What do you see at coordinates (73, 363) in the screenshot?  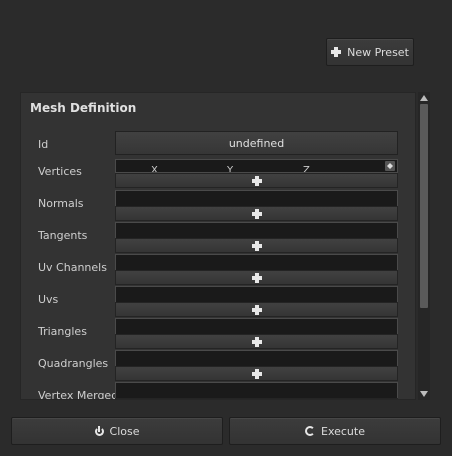 I see `quadrangles-label: Quadrangles` at bounding box center [73, 363].